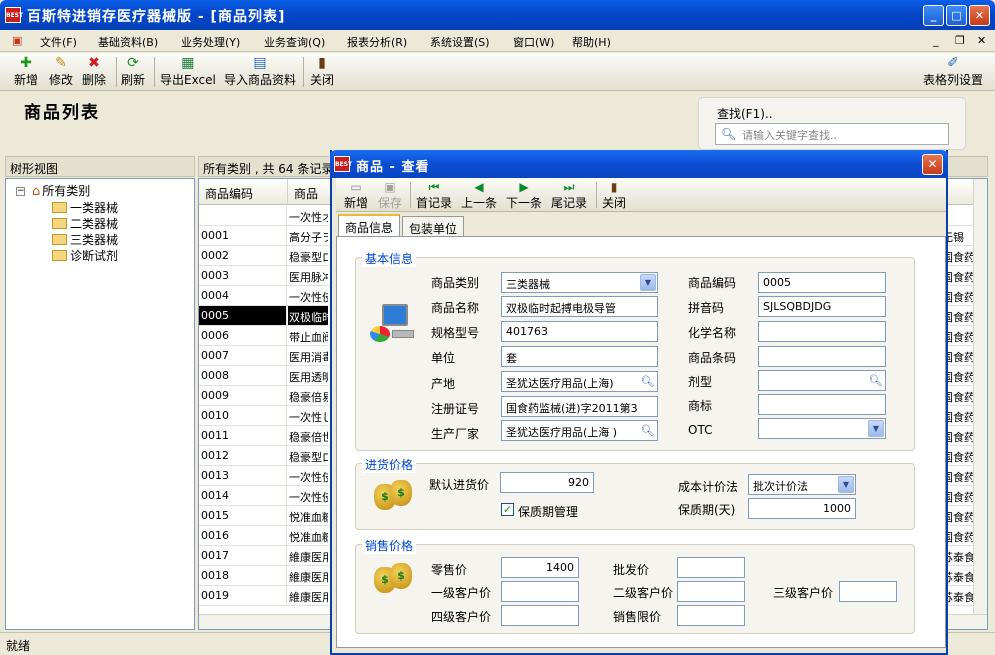  I want to click on cost-method-label: 成本计价法, so click(708, 487).